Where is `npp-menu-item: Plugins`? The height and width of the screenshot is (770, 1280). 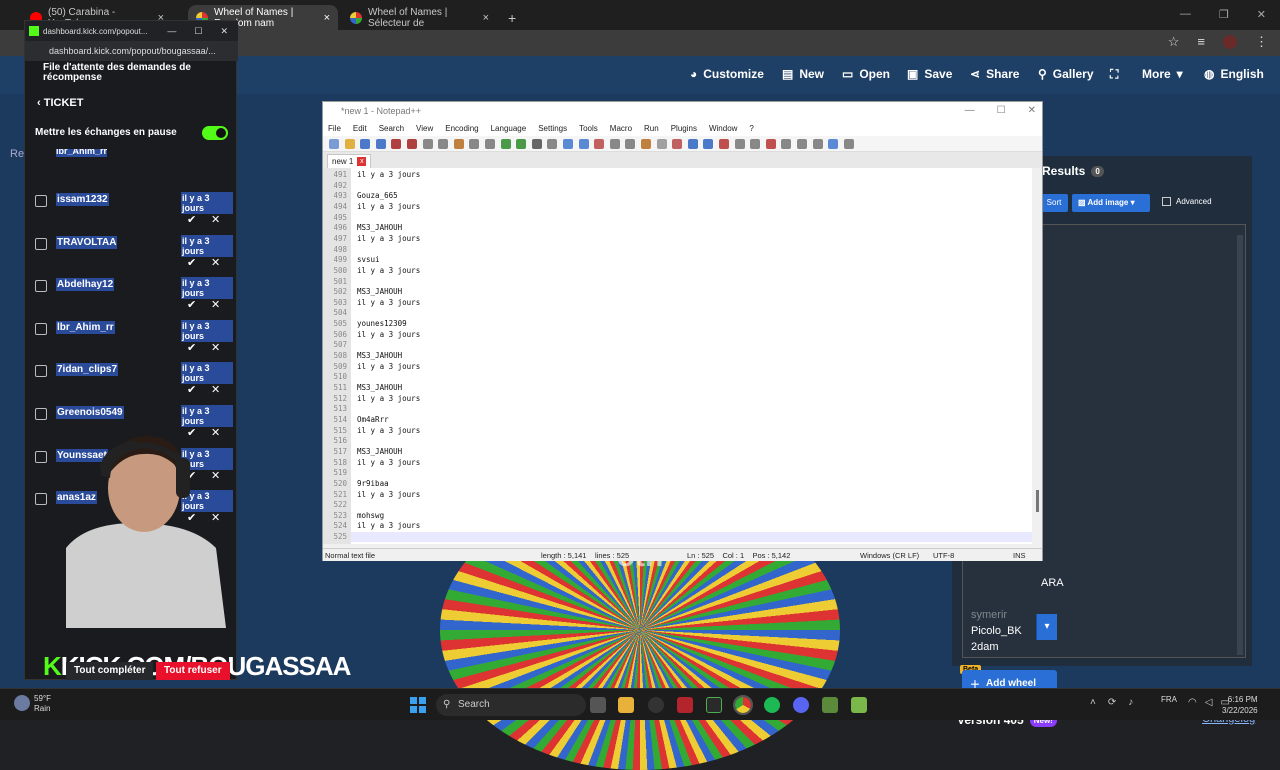 npp-menu-item: Plugins is located at coordinates (684, 128).